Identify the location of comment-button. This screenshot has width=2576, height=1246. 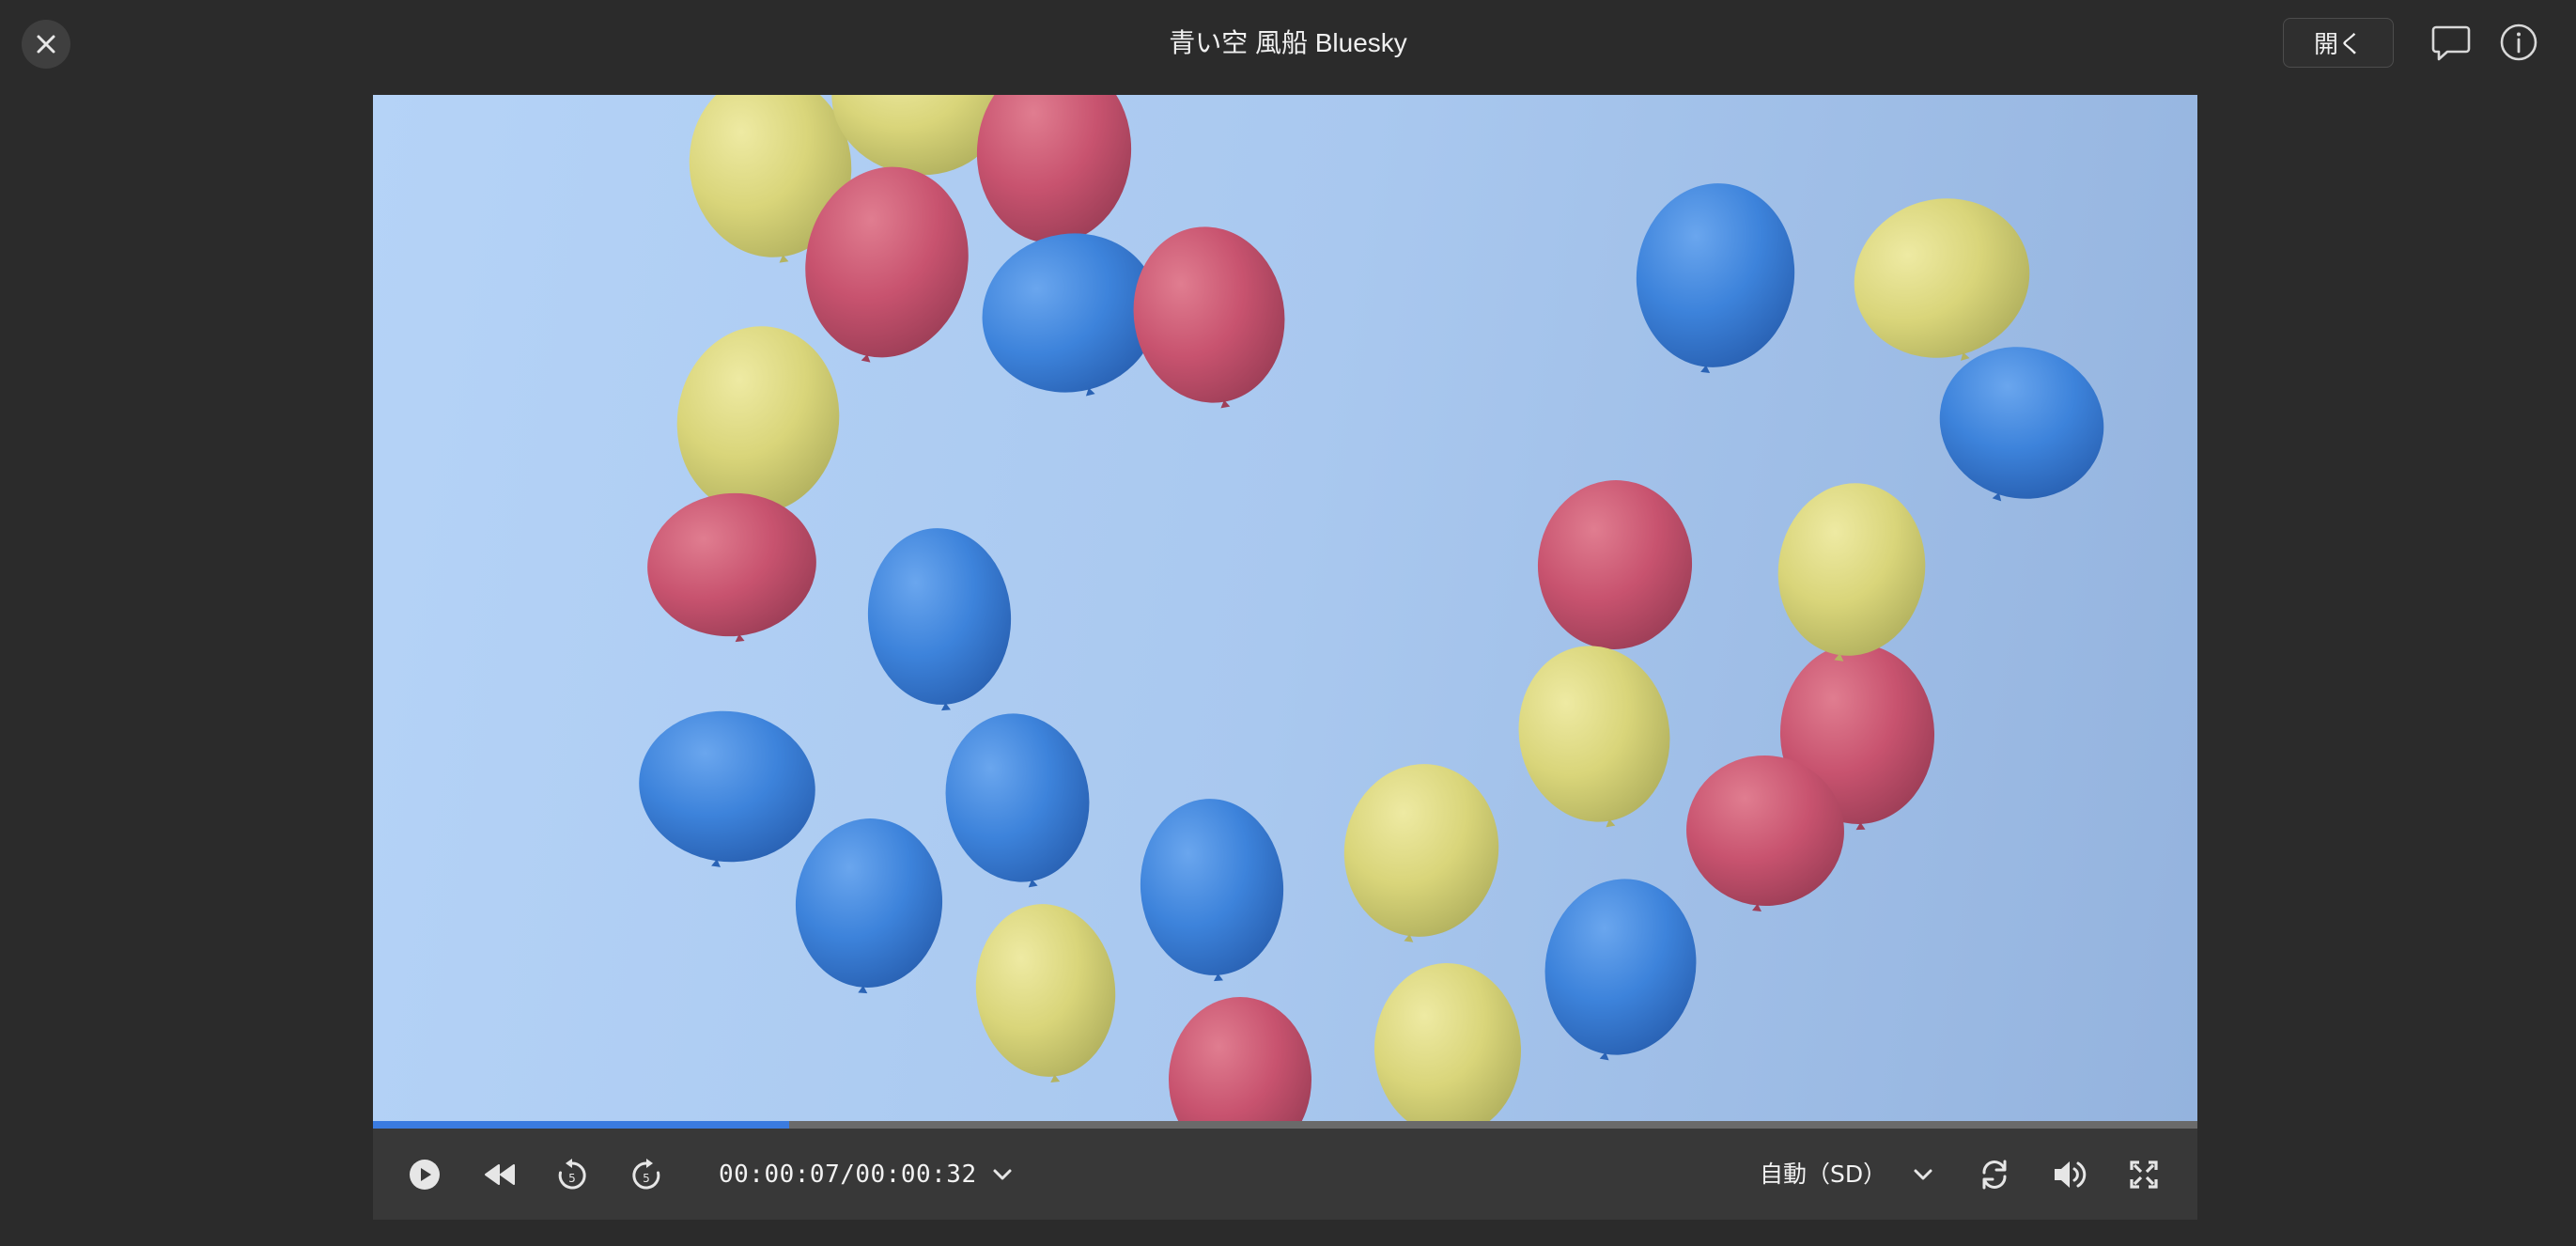
(2451, 43).